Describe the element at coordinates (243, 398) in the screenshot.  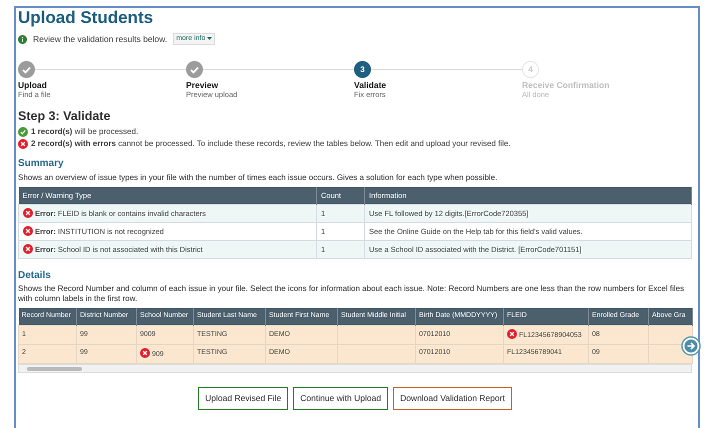
I see `action-button: Upload Revised File` at that location.